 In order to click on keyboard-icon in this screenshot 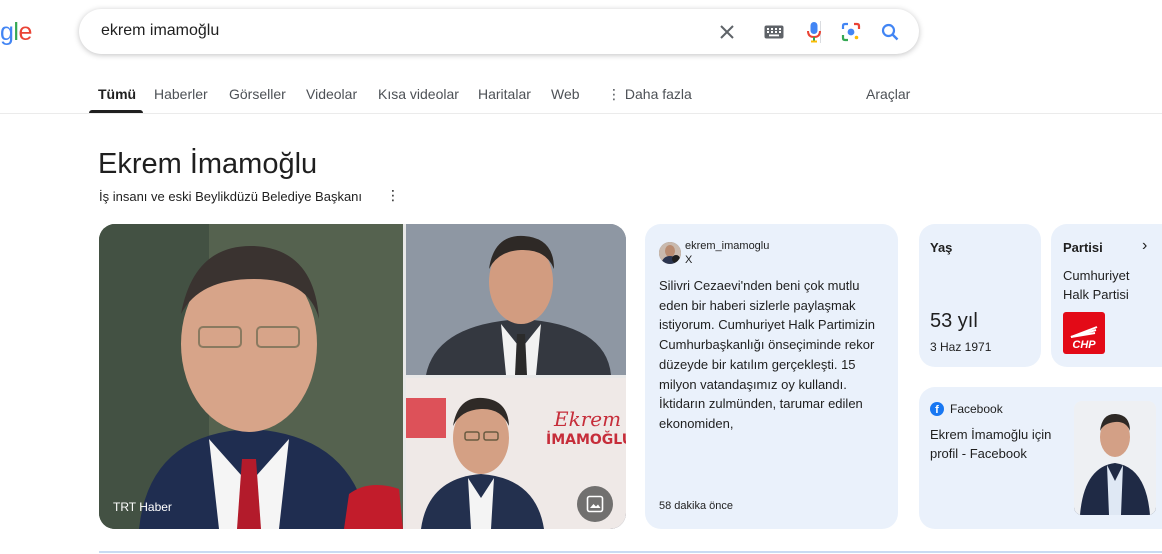, I will do `click(774, 32)`.